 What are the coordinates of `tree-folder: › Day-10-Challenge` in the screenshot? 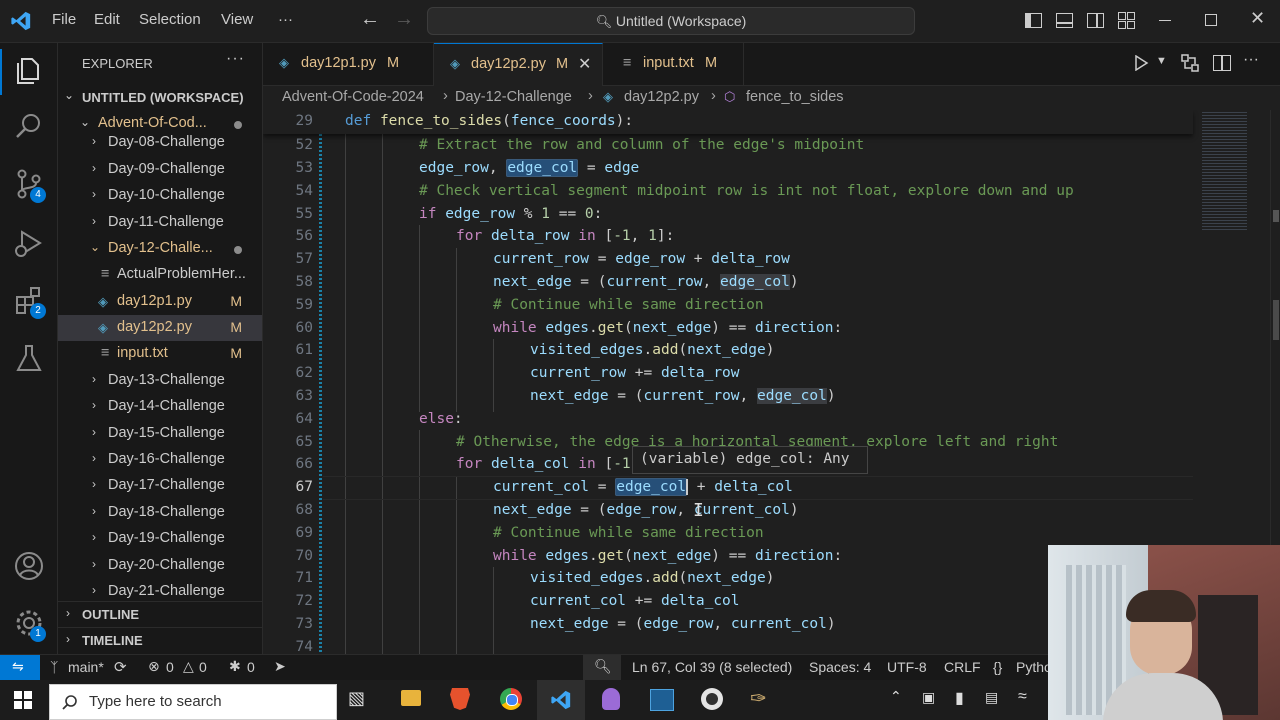 It's located at (160, 196).